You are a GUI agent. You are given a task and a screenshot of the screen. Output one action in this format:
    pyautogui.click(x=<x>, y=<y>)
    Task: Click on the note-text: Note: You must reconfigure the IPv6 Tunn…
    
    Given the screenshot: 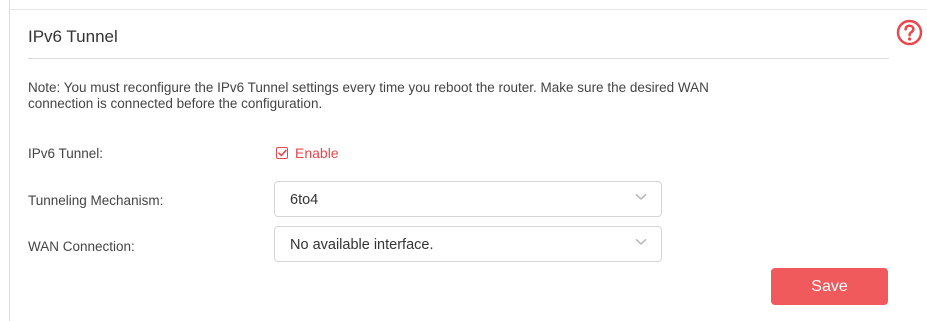 What is the action you would take?
    pyautogui.click(x=448, y=96)
    